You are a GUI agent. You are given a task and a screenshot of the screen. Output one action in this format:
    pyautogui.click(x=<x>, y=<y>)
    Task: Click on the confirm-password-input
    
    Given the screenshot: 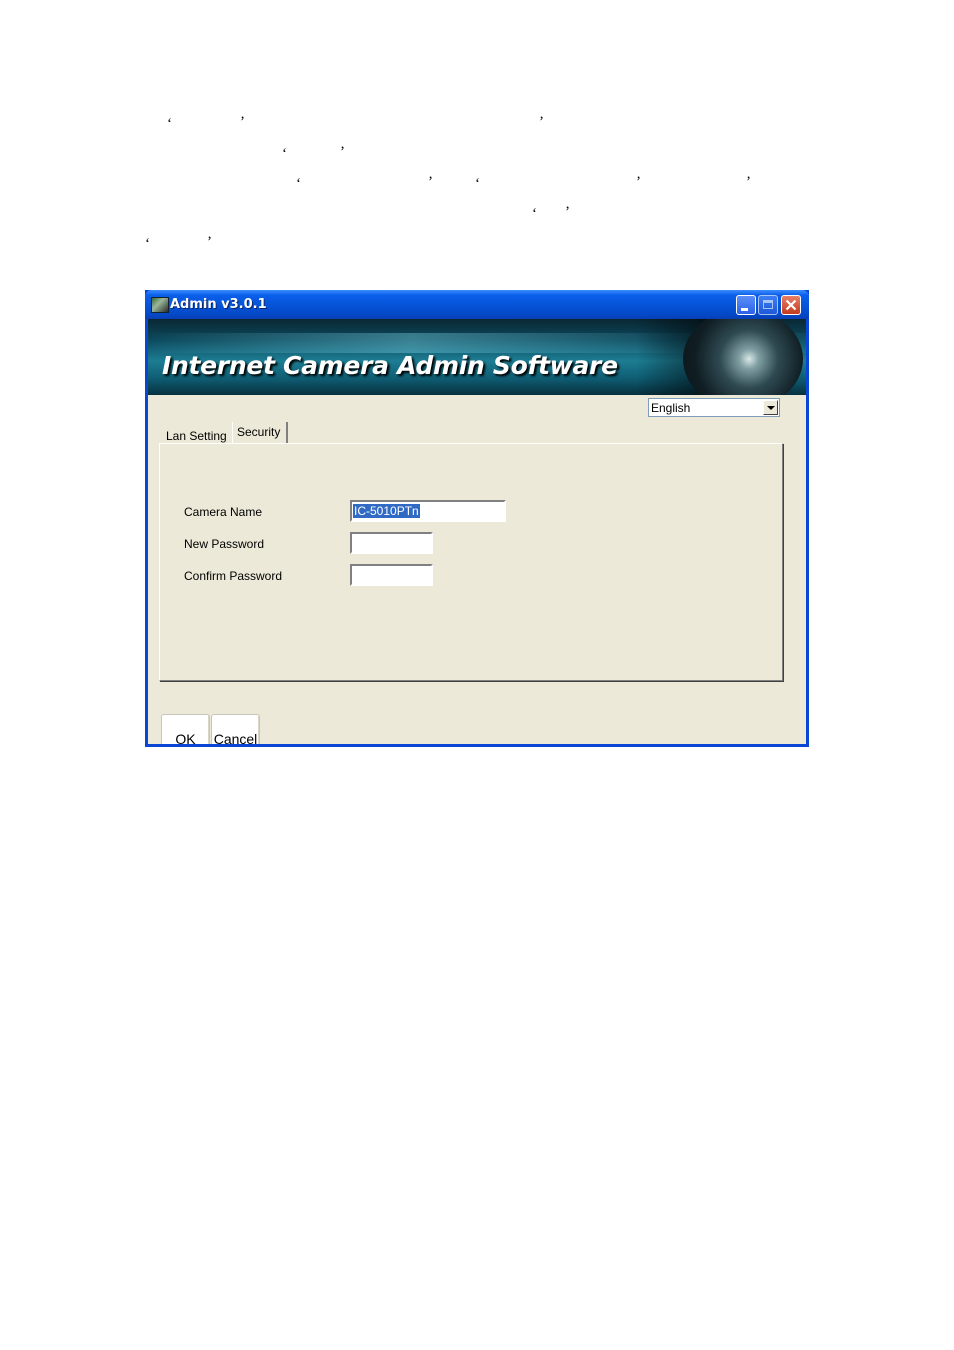 What is the action you would take?
    pyautogui.click(x=391, y=575)
    